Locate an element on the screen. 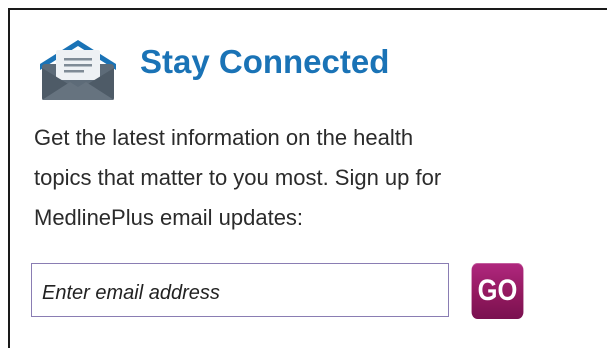  envelope-icon is located at coordinates (78, 70).